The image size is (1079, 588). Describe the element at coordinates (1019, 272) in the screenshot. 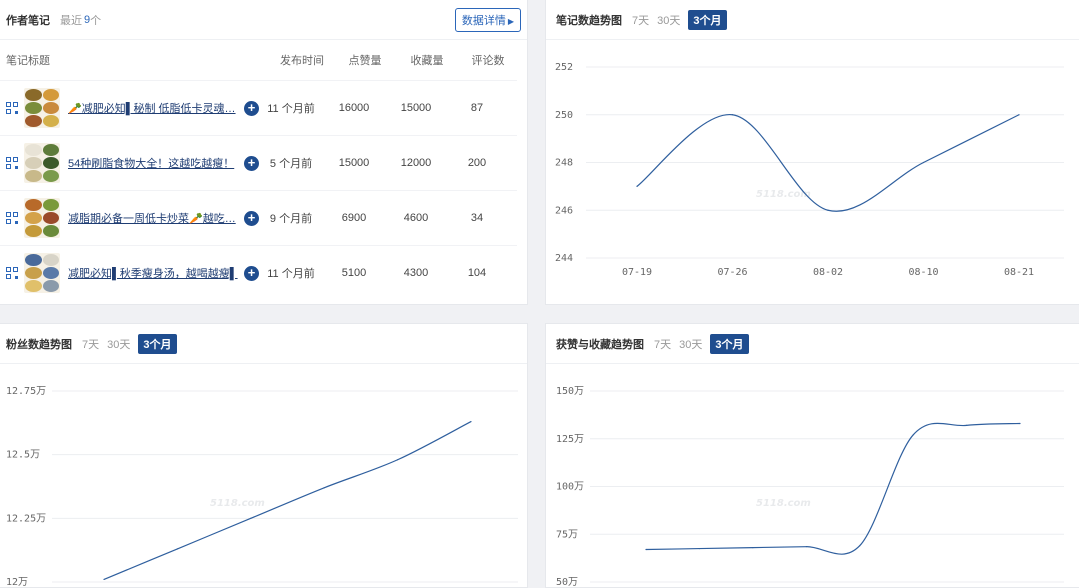

I see `x-tick-label: 08-21` at that location.